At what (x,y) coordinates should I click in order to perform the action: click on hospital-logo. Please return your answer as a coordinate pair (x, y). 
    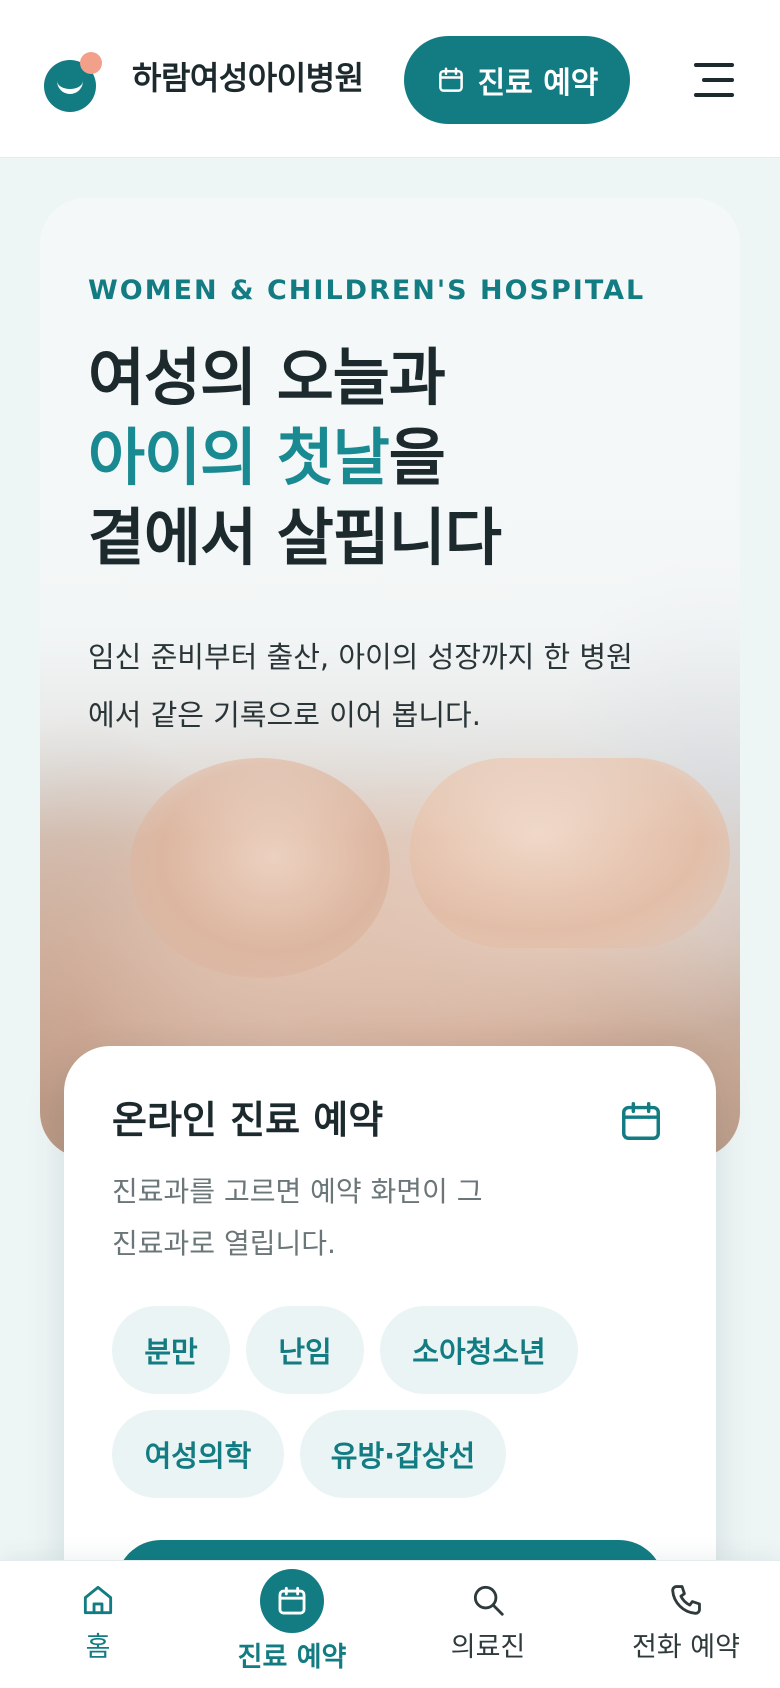
    Looking at the image, I should click on (73, 82).